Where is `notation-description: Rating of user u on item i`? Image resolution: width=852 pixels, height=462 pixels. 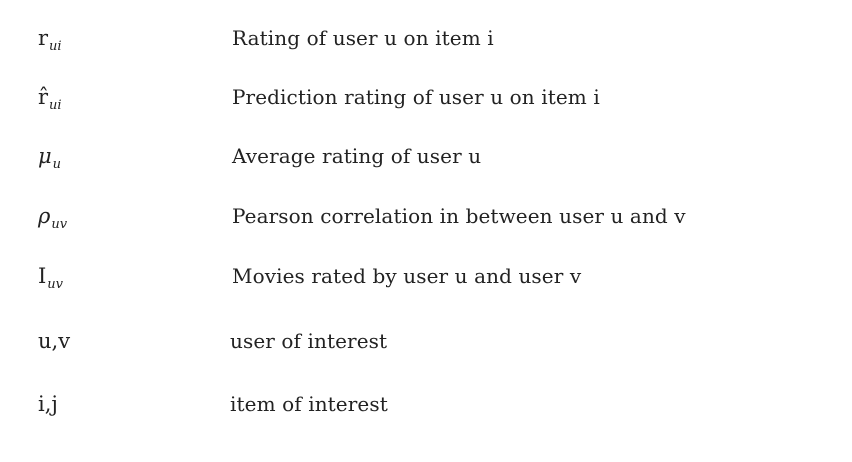
notation-description: Rating of user u on item i is located at coordinates (363, 38).